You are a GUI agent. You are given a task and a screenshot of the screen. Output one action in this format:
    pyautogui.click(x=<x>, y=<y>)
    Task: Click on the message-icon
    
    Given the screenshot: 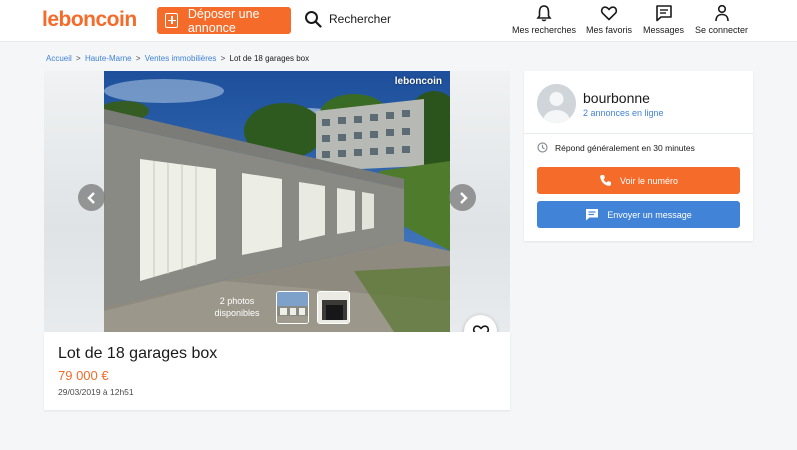 What is the action you would take?
    pyautogui.click(x=663, y=13)
    